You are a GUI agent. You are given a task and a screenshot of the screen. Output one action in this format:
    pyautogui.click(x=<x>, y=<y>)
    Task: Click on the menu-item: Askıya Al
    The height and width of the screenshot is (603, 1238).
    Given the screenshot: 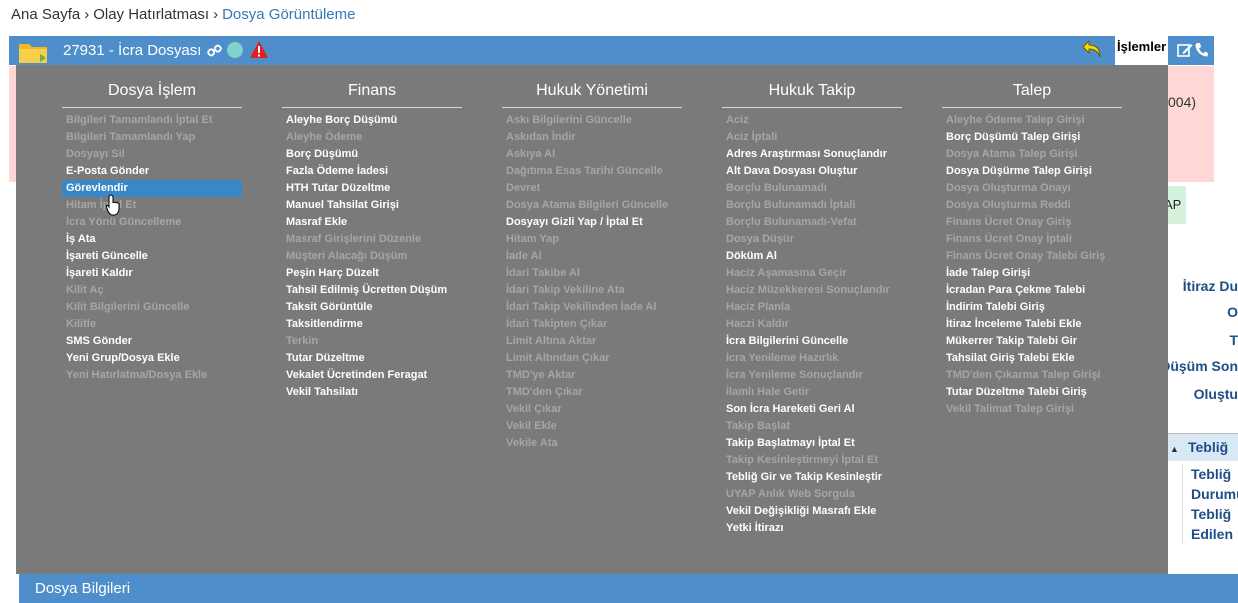 What is the action you would take?
    pyautogui.click(x=531, y=154)
    